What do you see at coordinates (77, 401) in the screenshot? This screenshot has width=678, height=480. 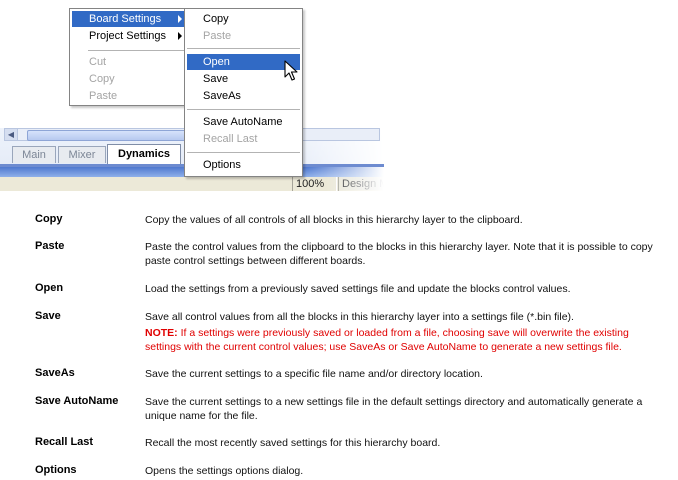 I see `term-save-autoname: Save AutoName` at bounding box center [77, 401].